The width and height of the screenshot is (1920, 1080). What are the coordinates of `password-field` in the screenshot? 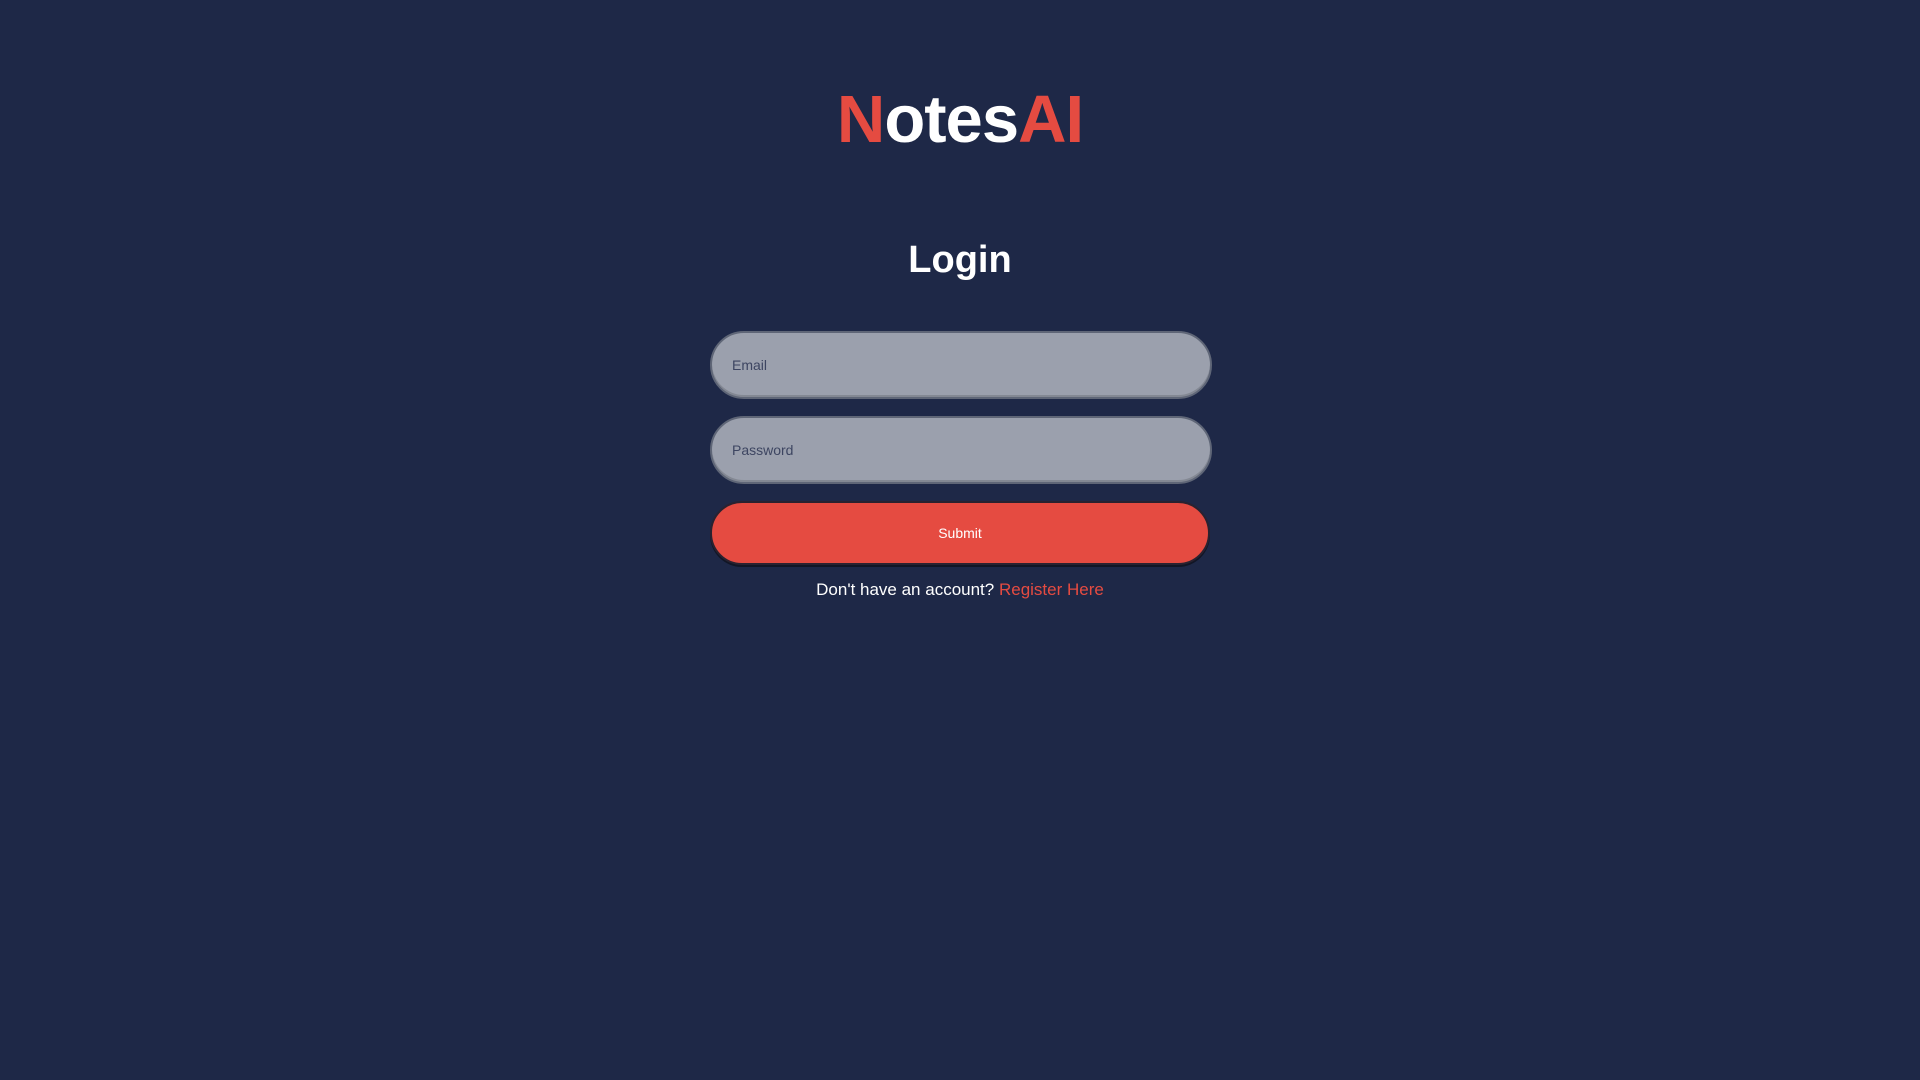 It's located at (961, 450).